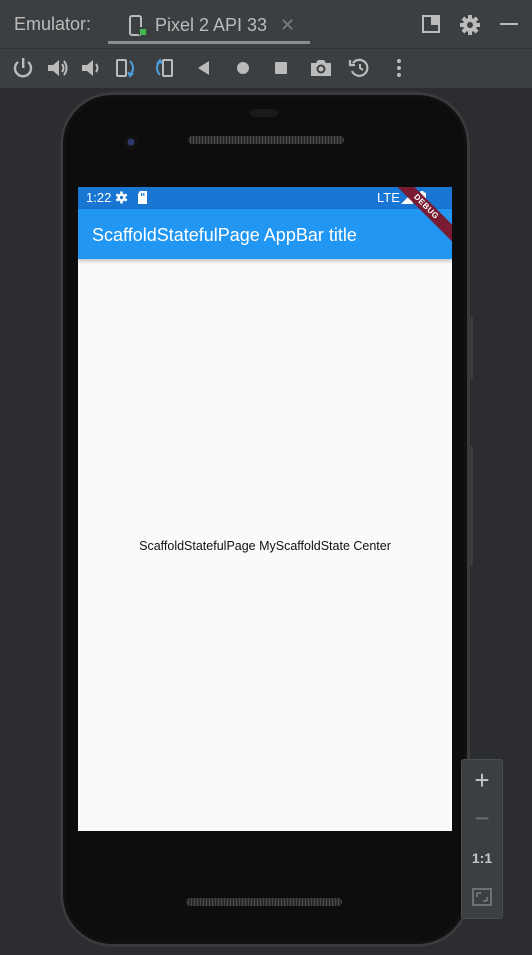 This screenshot has height=955, width=532. I want to click on zoom-controls: + − 1:1, so click(482, 839).